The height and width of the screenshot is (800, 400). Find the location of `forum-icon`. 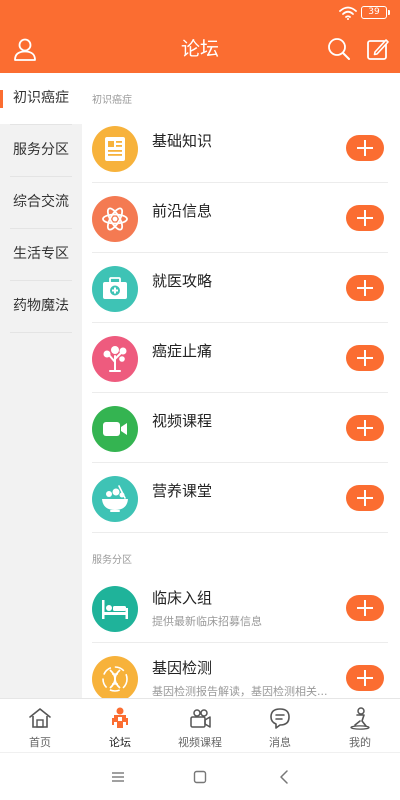

forum-icon is located at coordinates (120, 717).